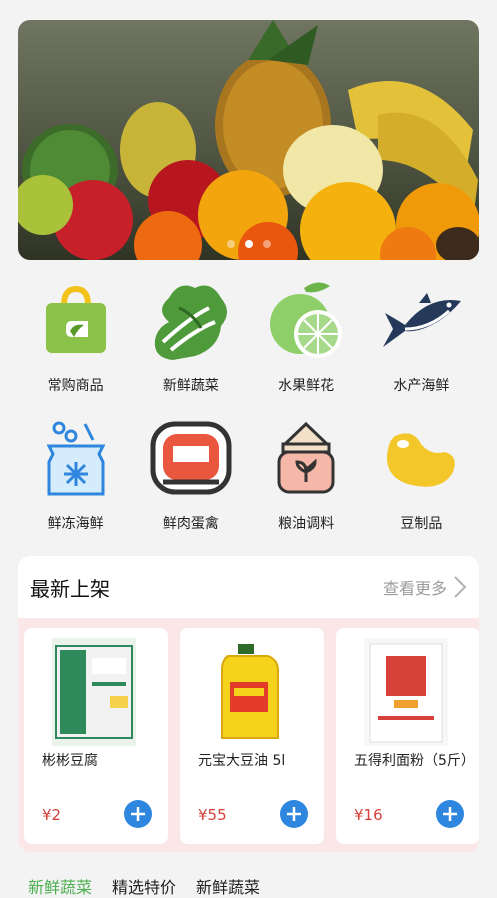 Image resolution: width=497 pixels, height=898 pixels. I want to click on category-label: 水产海鲜, so click(421, 386).